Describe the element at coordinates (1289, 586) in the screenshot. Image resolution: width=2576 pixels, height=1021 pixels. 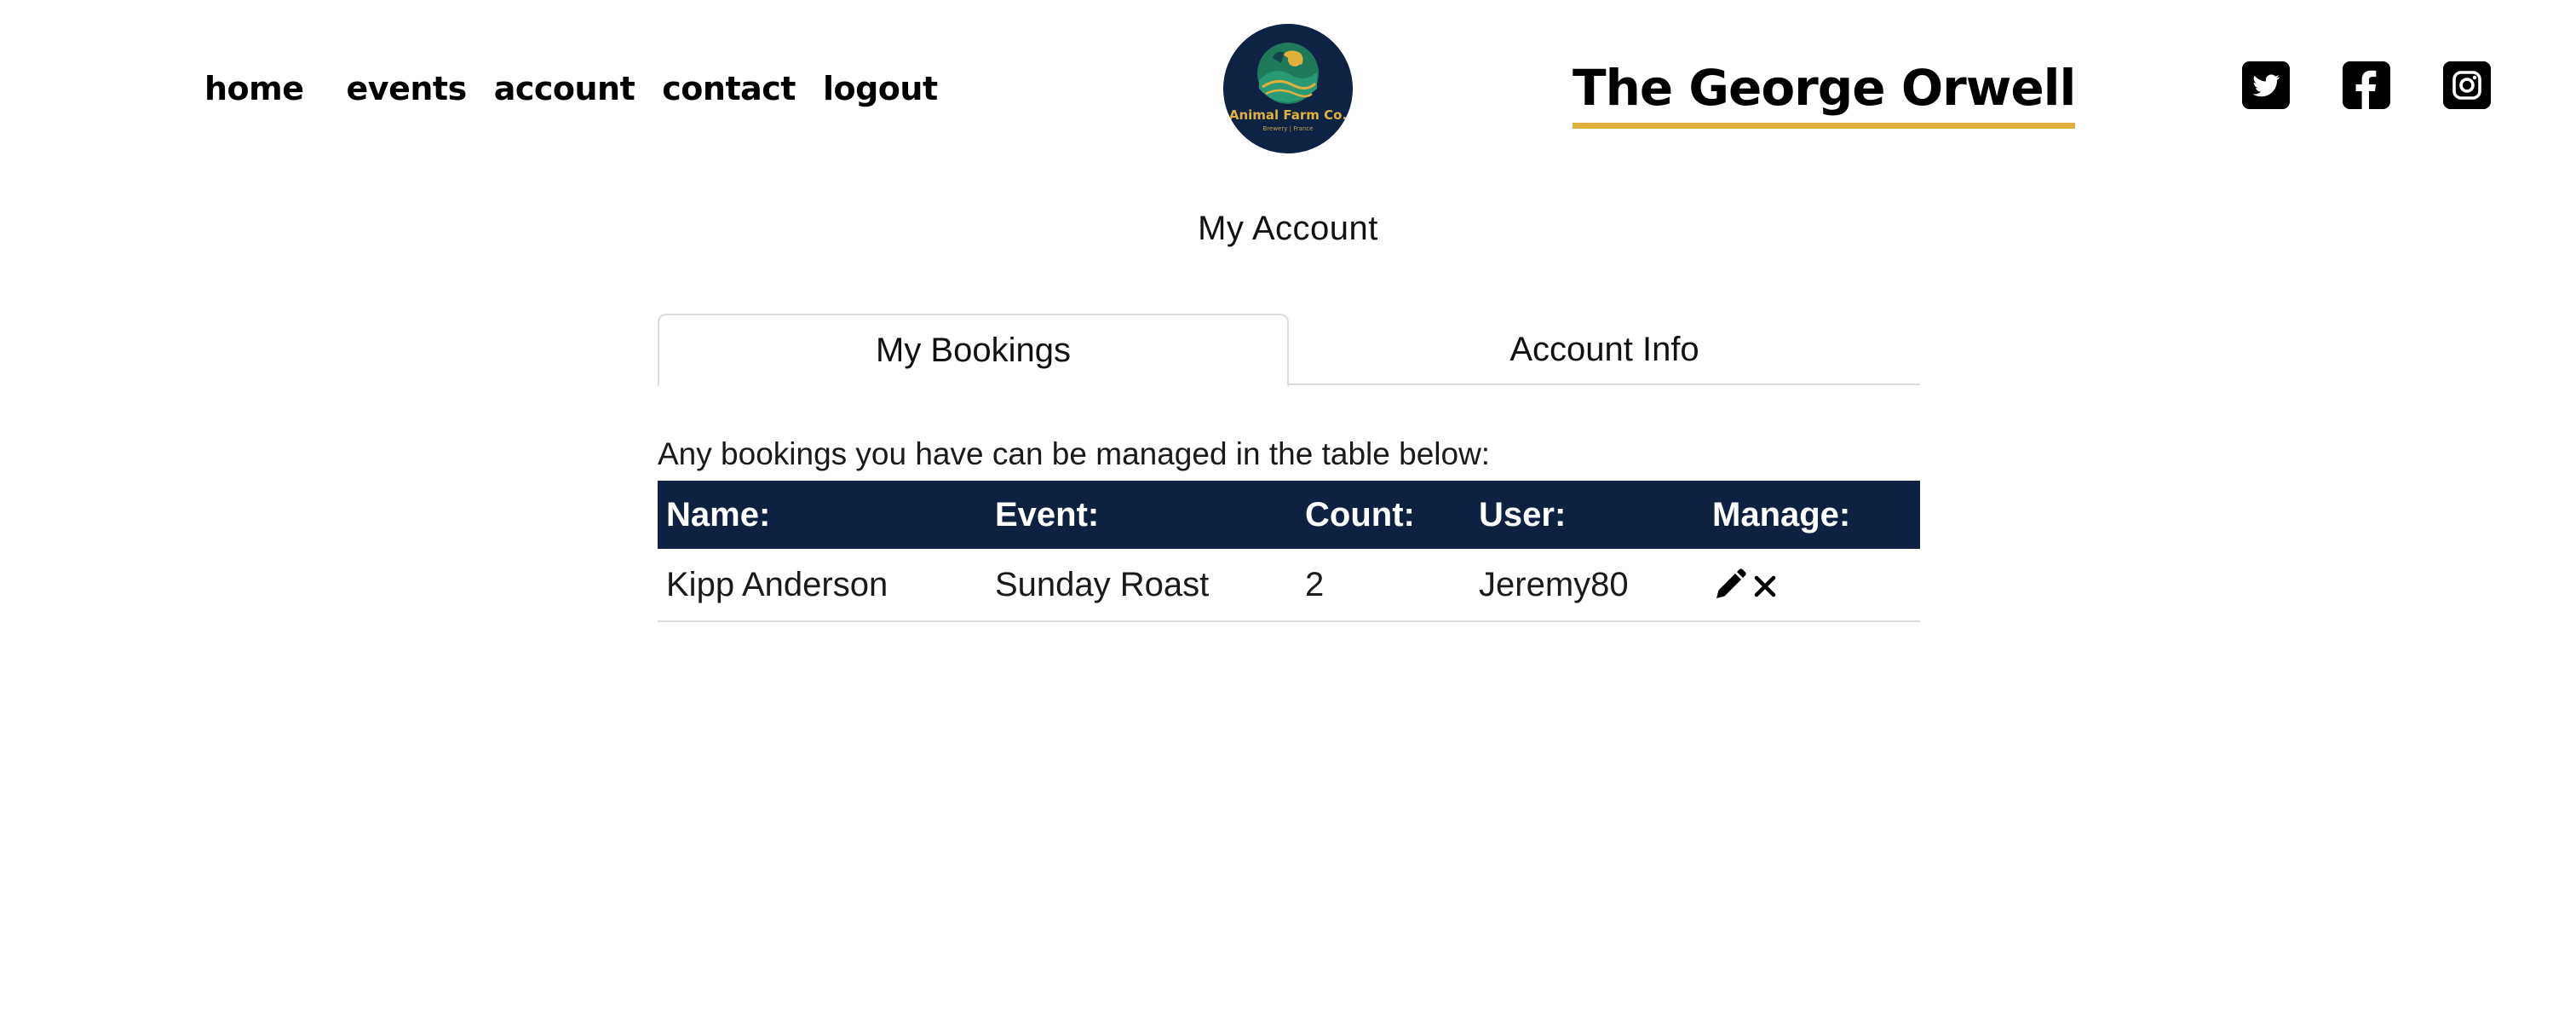
I see `table-row: Kipp Anderson Sunday Roast 2 Jeremy80` at that location.